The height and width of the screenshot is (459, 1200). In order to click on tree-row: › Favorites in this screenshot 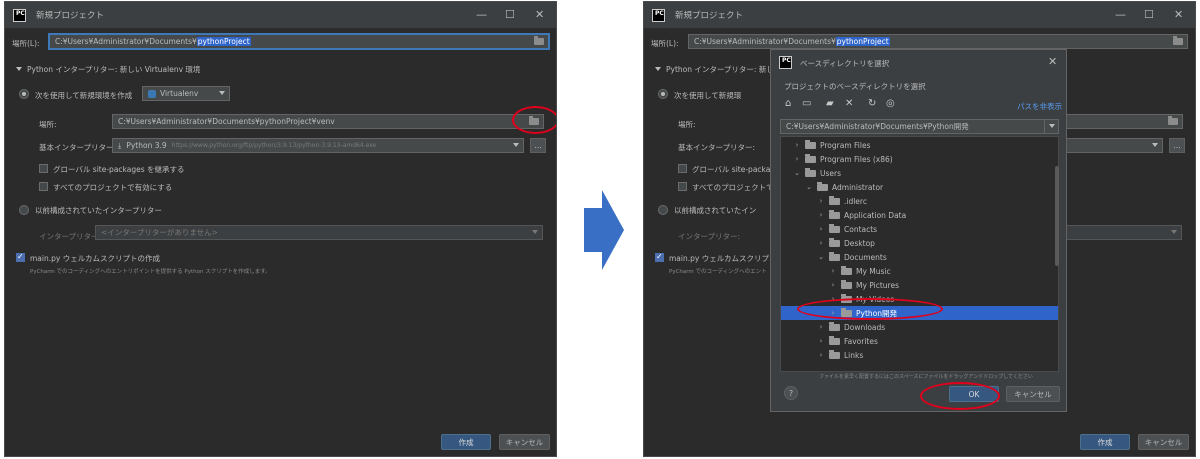, I will do `click(919, 341)`.